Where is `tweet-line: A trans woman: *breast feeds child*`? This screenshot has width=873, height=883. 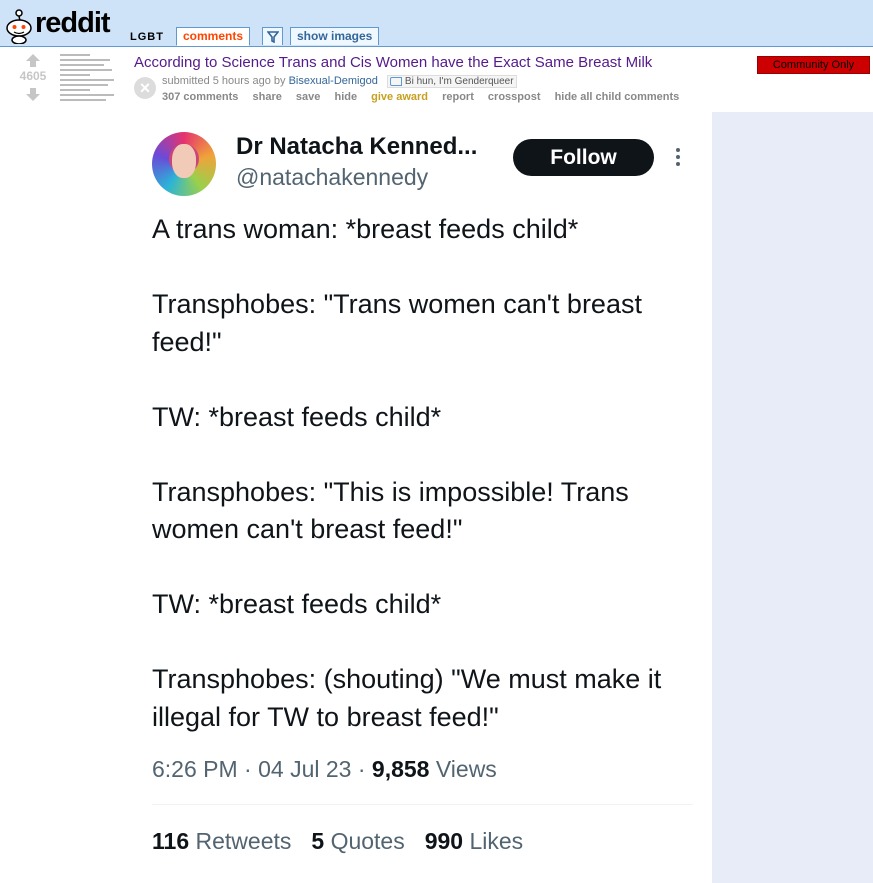
tweet-line: A trans woman: *breast feeds child* is located at coordinates (365, 229).